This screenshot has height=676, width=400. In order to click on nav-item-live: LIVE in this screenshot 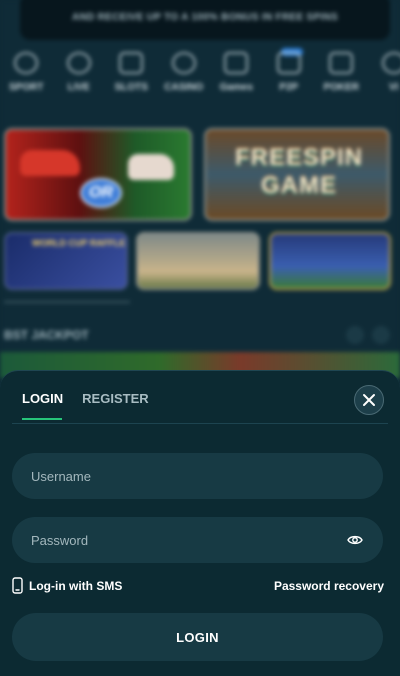, I will do `click(79, 78)`.